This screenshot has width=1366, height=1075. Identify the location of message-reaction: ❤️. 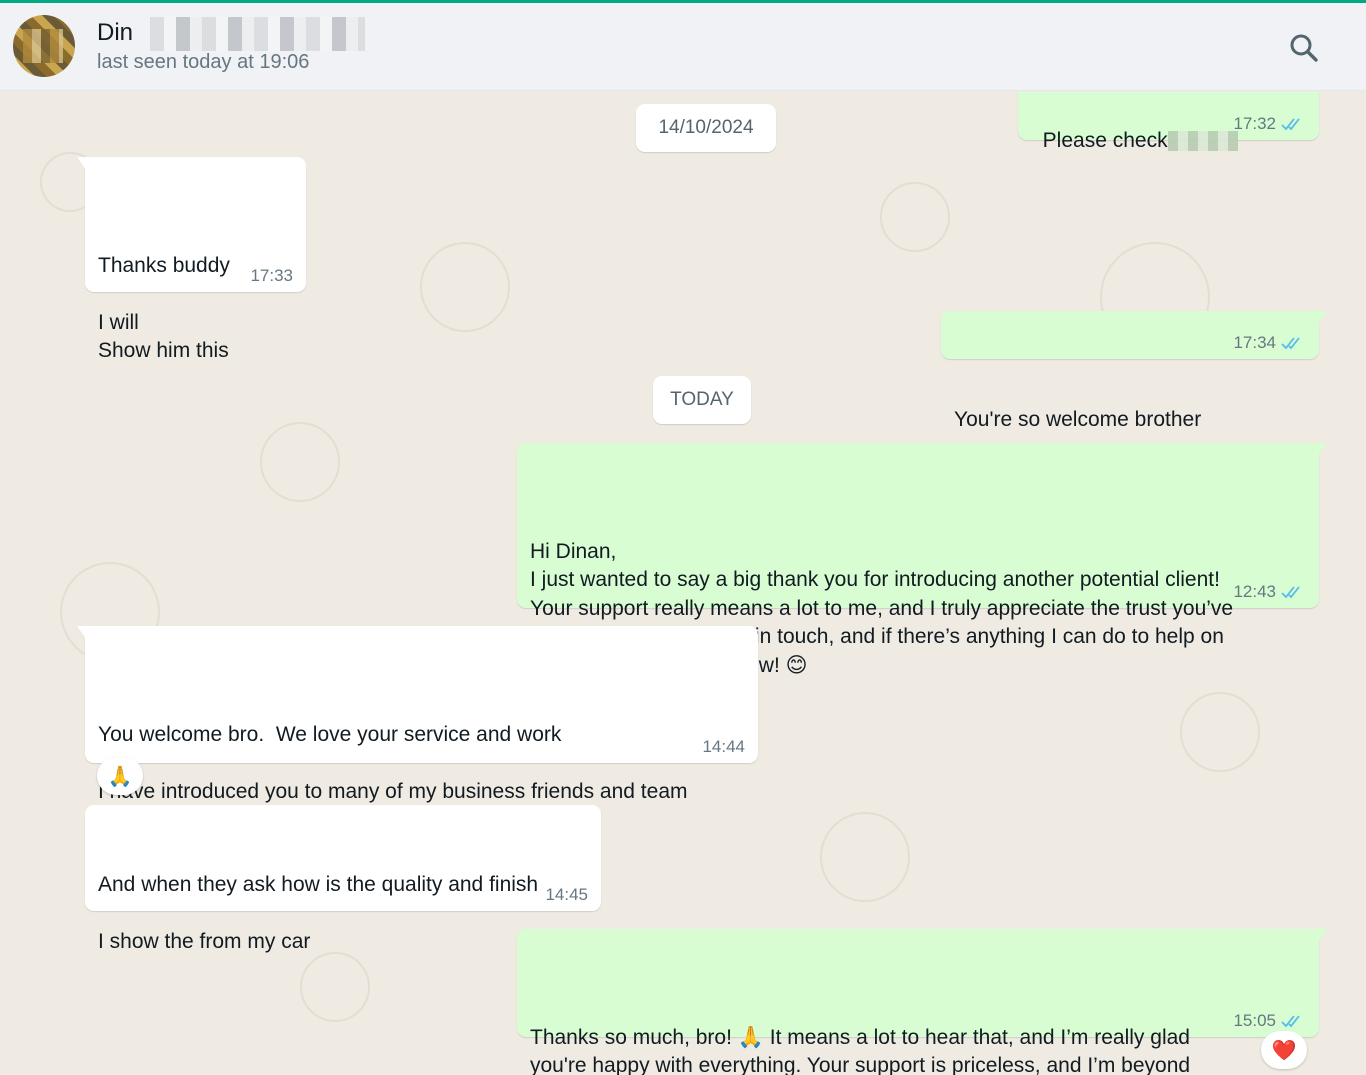
(1284, 1050).